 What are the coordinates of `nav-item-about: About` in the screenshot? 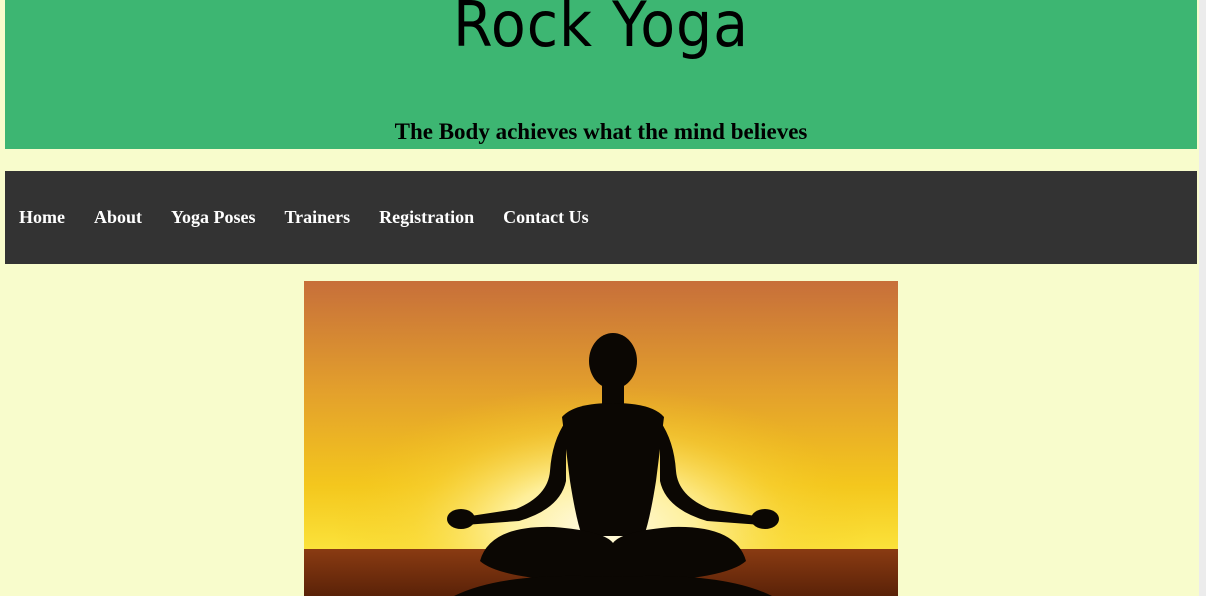 It's located at (118, 217).